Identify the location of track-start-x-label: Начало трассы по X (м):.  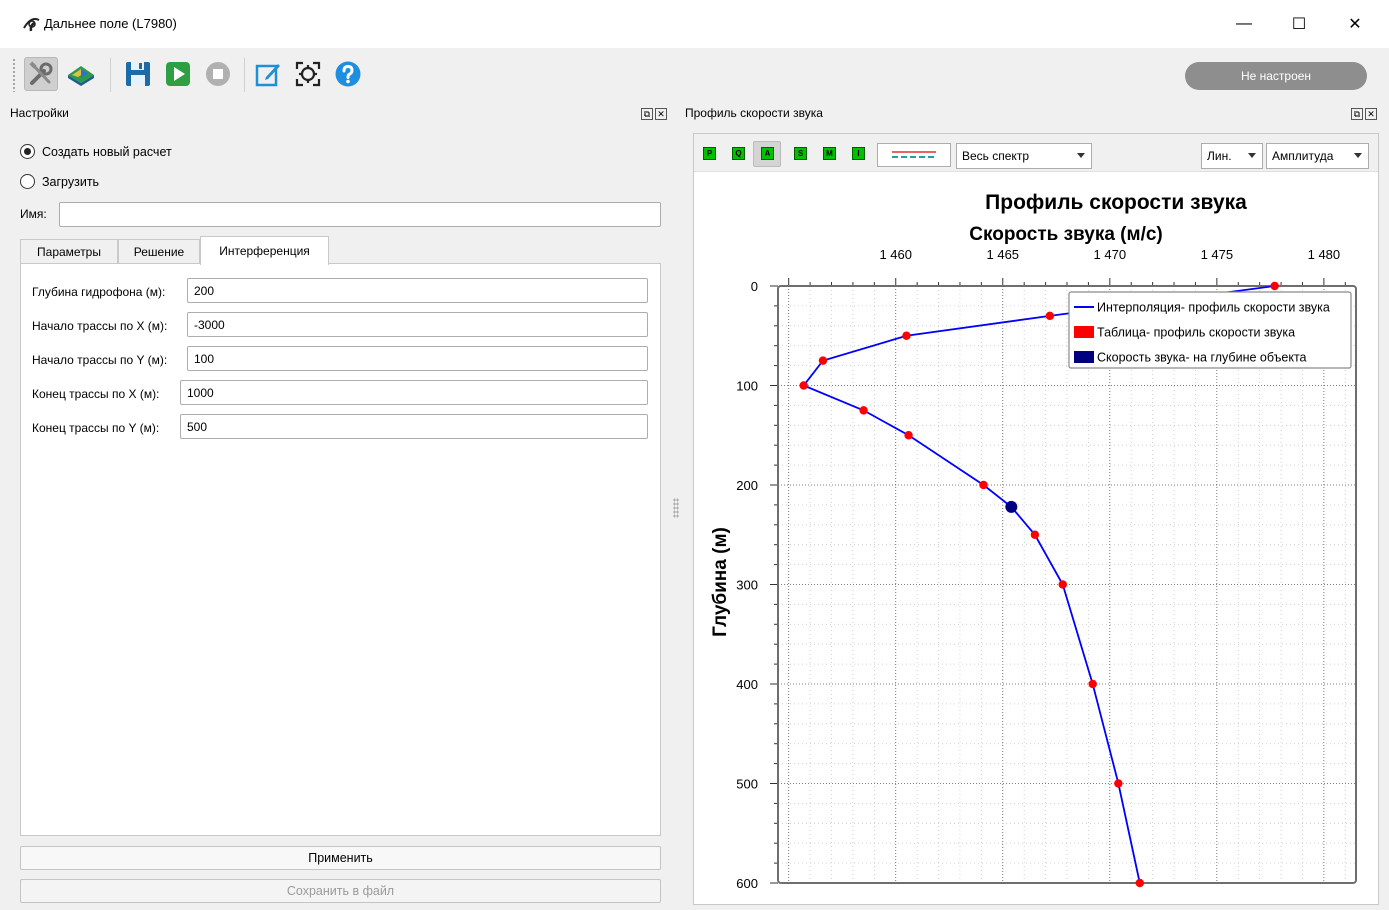
(100, 326).